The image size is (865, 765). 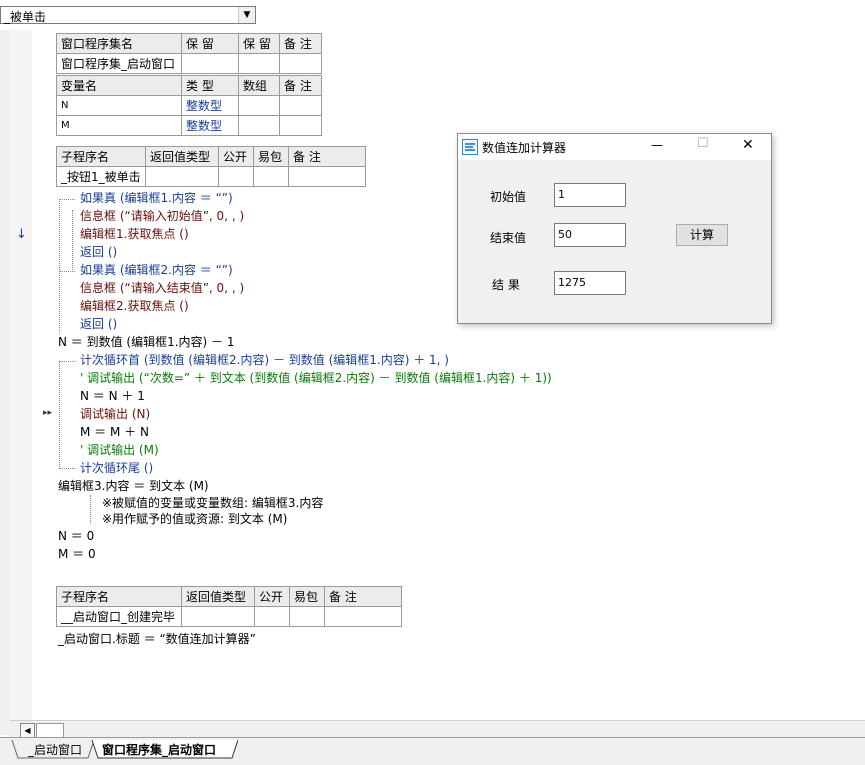 I want to click on variable-name-cell: M, so click(x=119, y=125).